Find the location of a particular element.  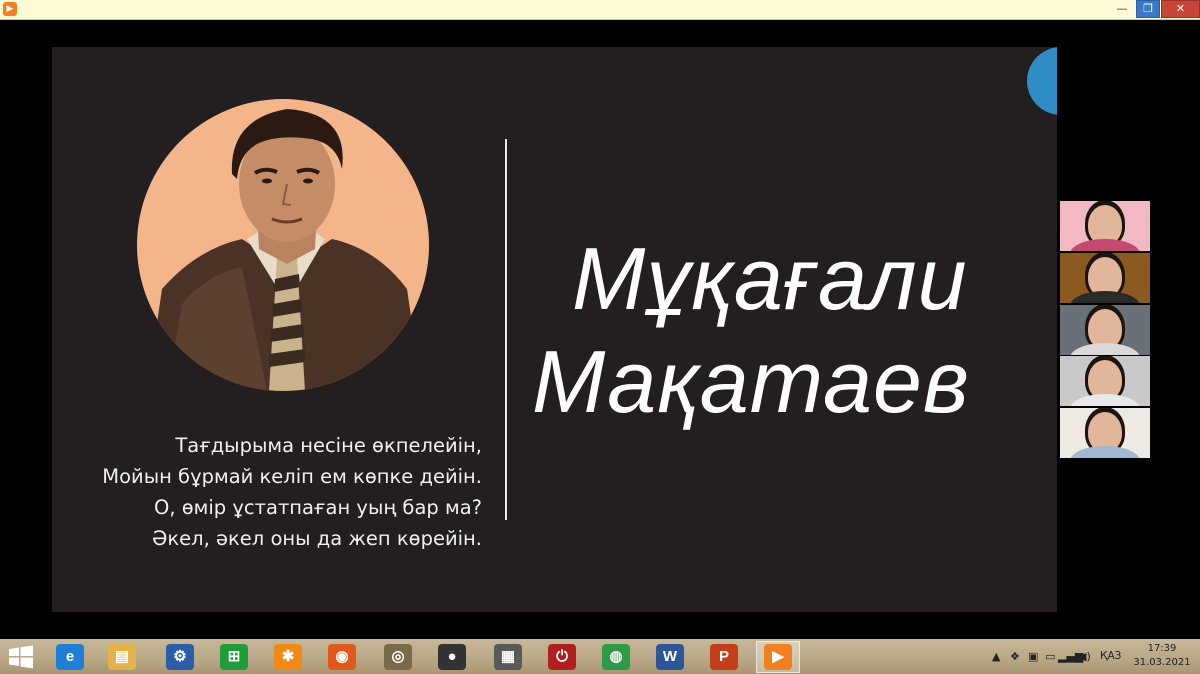

poem-line: Мойын бұрмай келіп ем көпке дейін. is located at coordinates (292, 476).